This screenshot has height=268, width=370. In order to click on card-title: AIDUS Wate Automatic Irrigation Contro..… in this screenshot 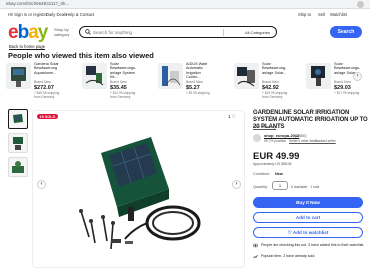, I will do `click(201, 71)`.